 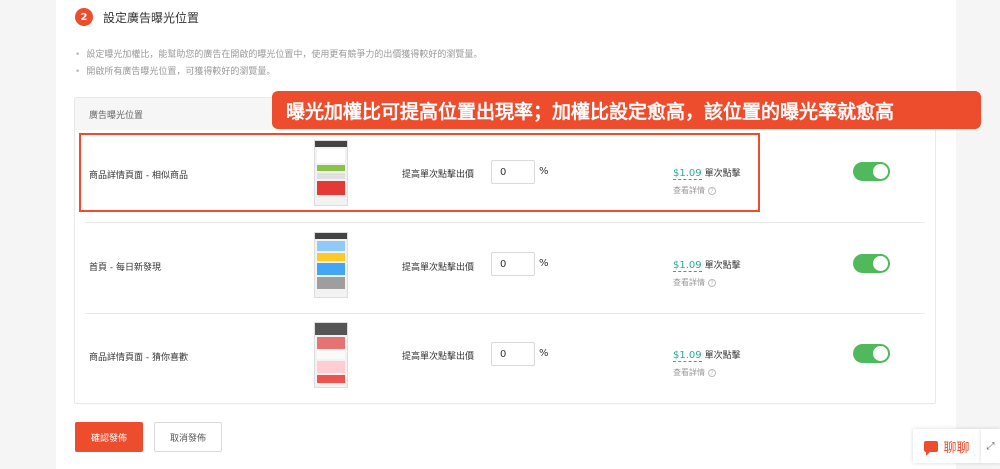 What do you see at coordinates (956, 448) in the screenshot?
I see `chat-label: 聊聊` at bounding box center [956, 448].